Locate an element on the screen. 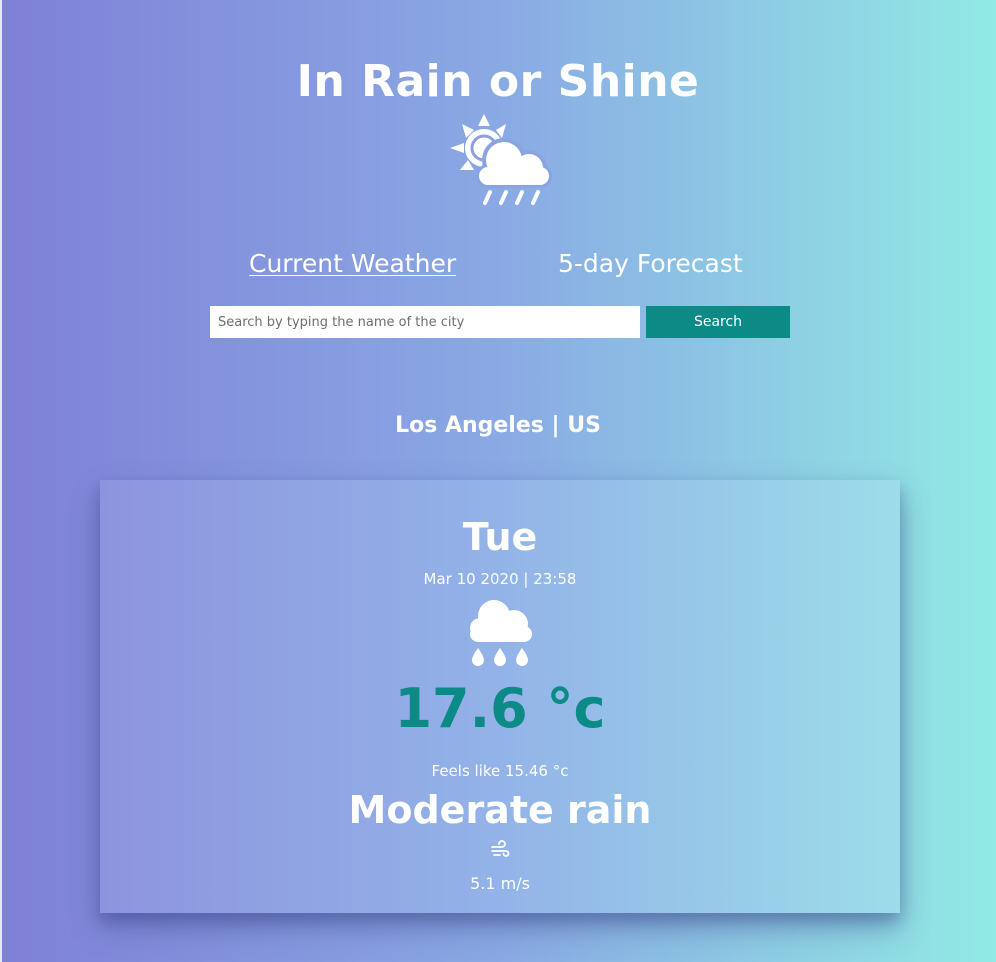  weather-date: Mar 10 2020 | 23:58 is located at coordinates (500, 579).